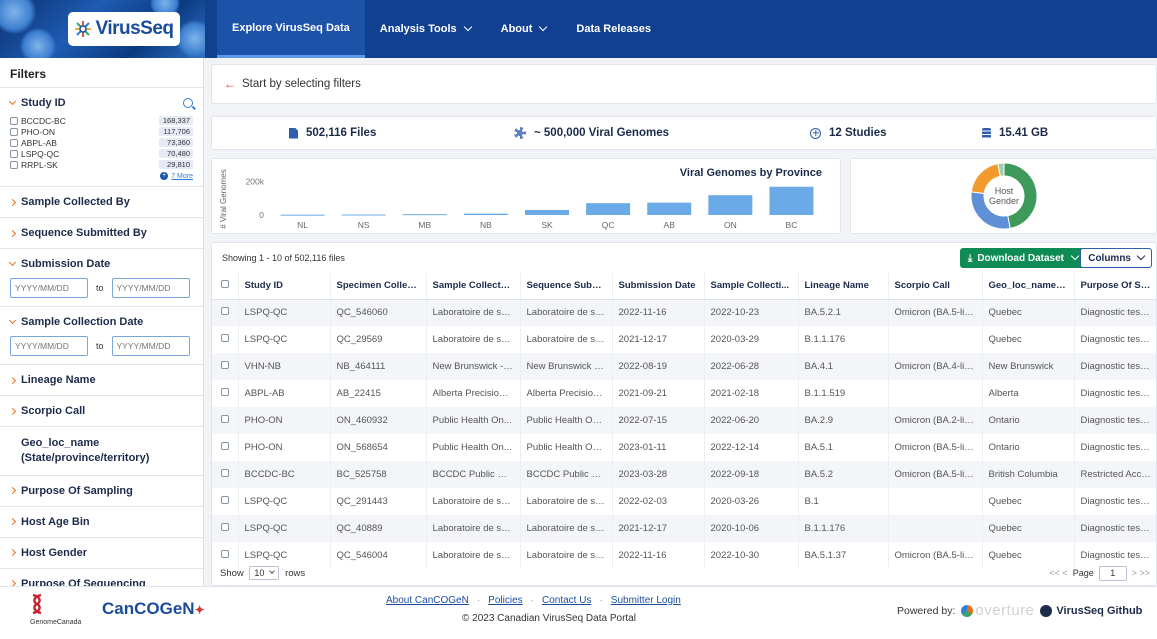 Image resolution: width=1157 pixels, height=639 pixels. Describe the element at coordinates (935, 286) in the screenshot. I see `column-header: Scorpio Call` at that location.